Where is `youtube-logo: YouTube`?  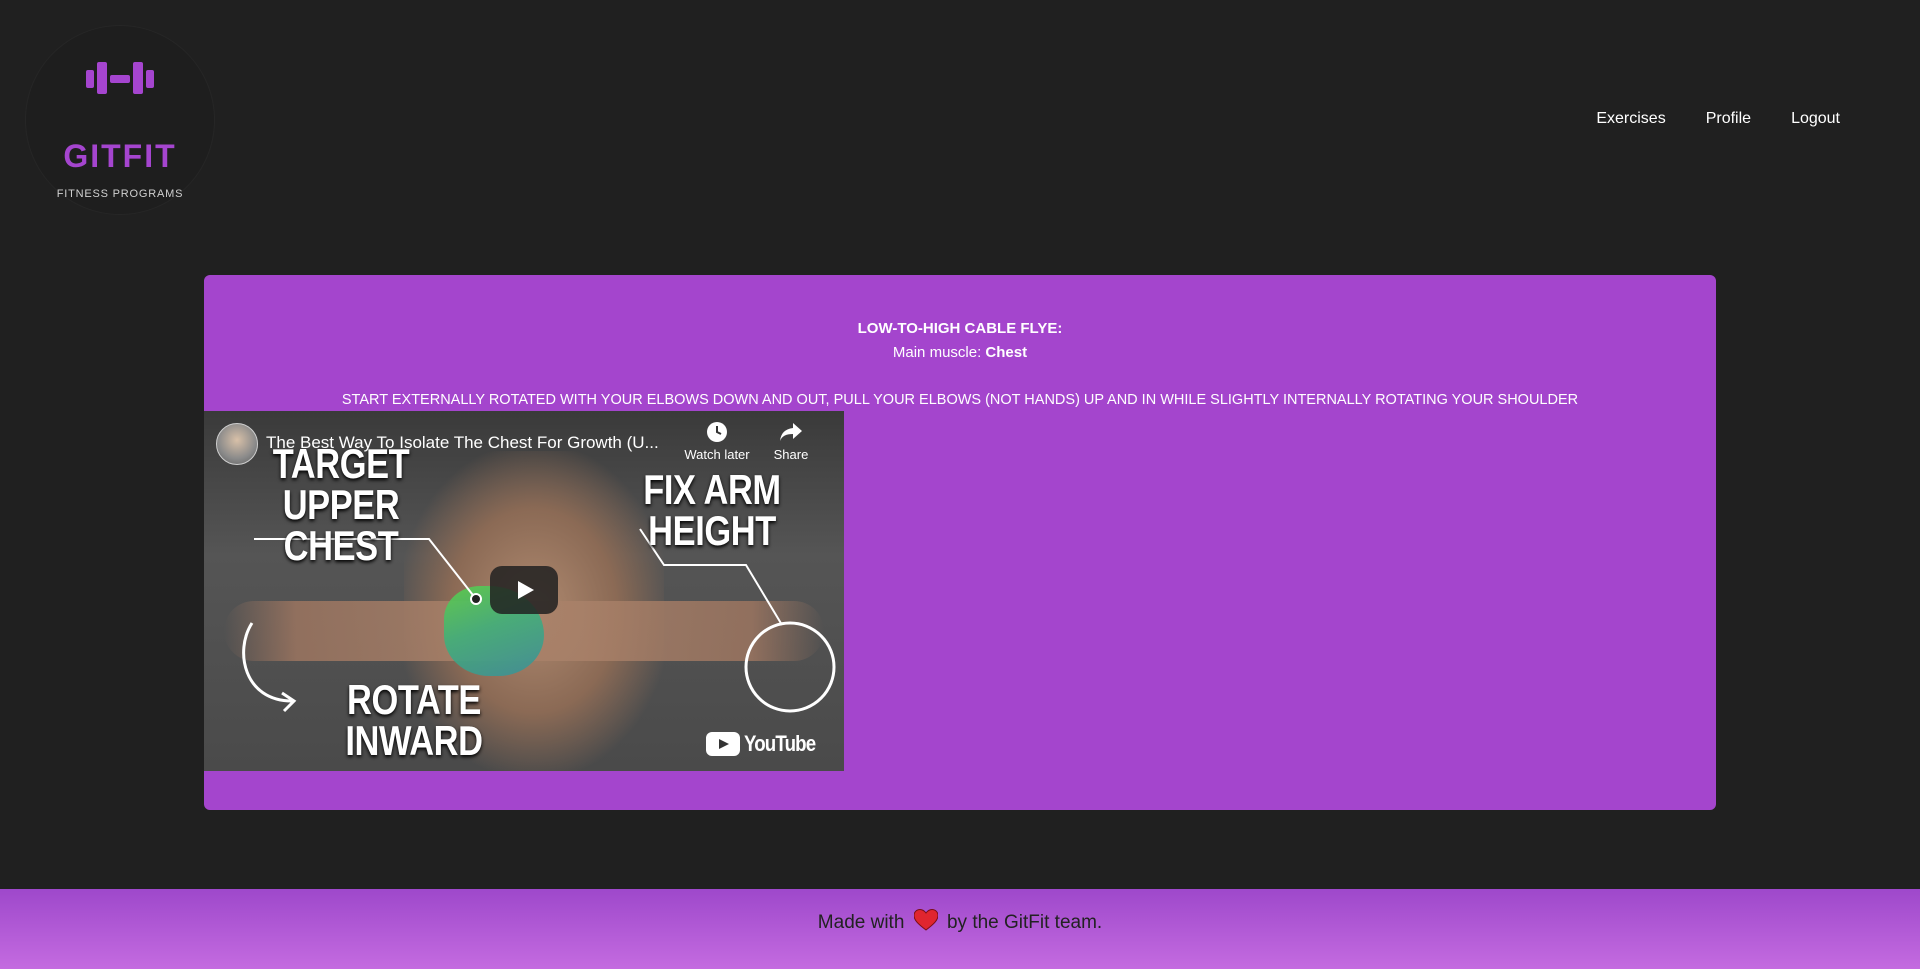
youtube-logo: YouTube is located at coordinates (767, 744).